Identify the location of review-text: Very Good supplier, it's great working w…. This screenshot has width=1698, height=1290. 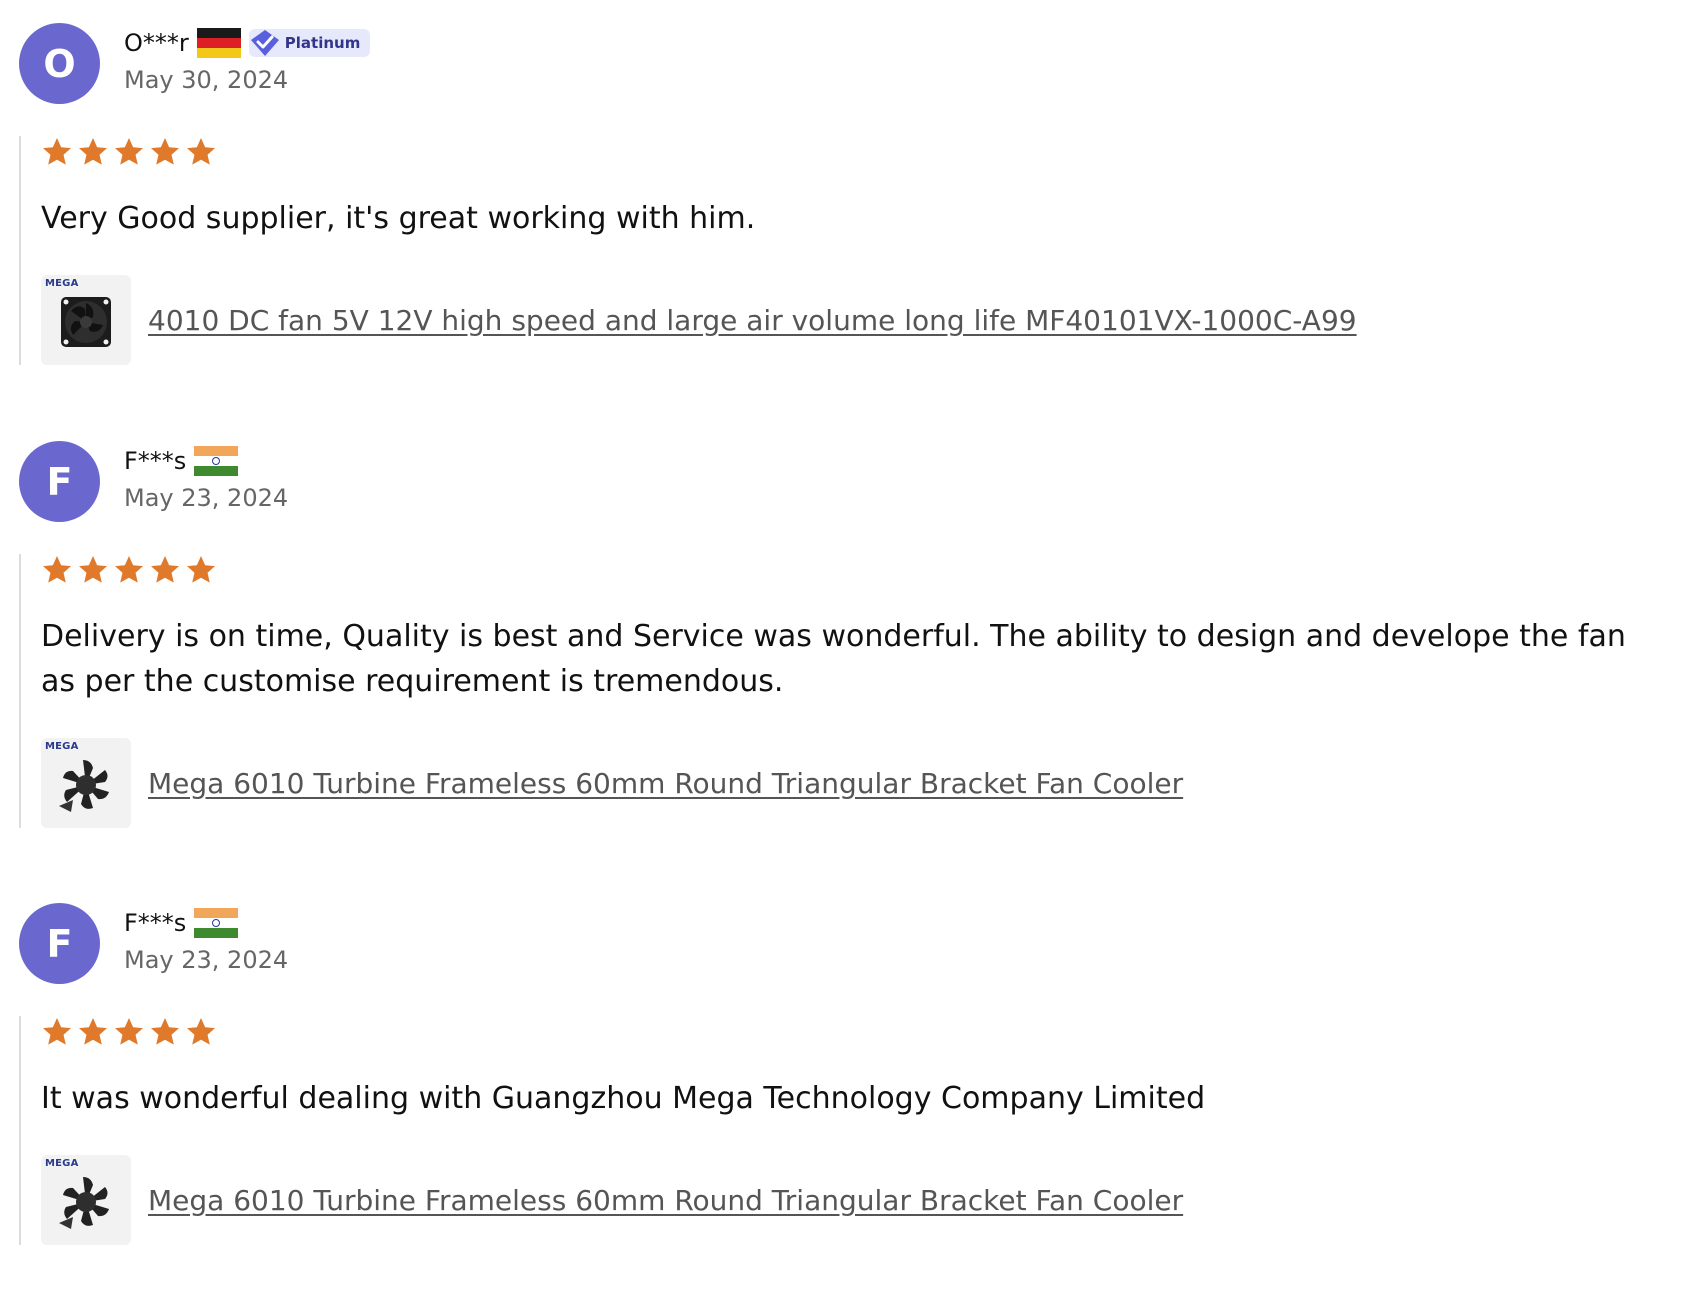
(398, 218).